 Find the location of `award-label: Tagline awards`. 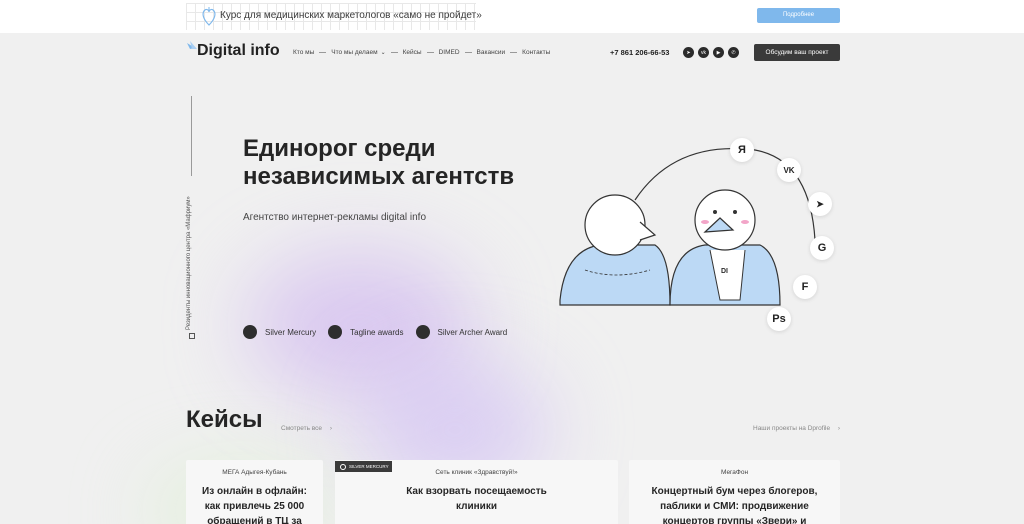

award-label: Tagline awards is located at coordinates (377, 332).